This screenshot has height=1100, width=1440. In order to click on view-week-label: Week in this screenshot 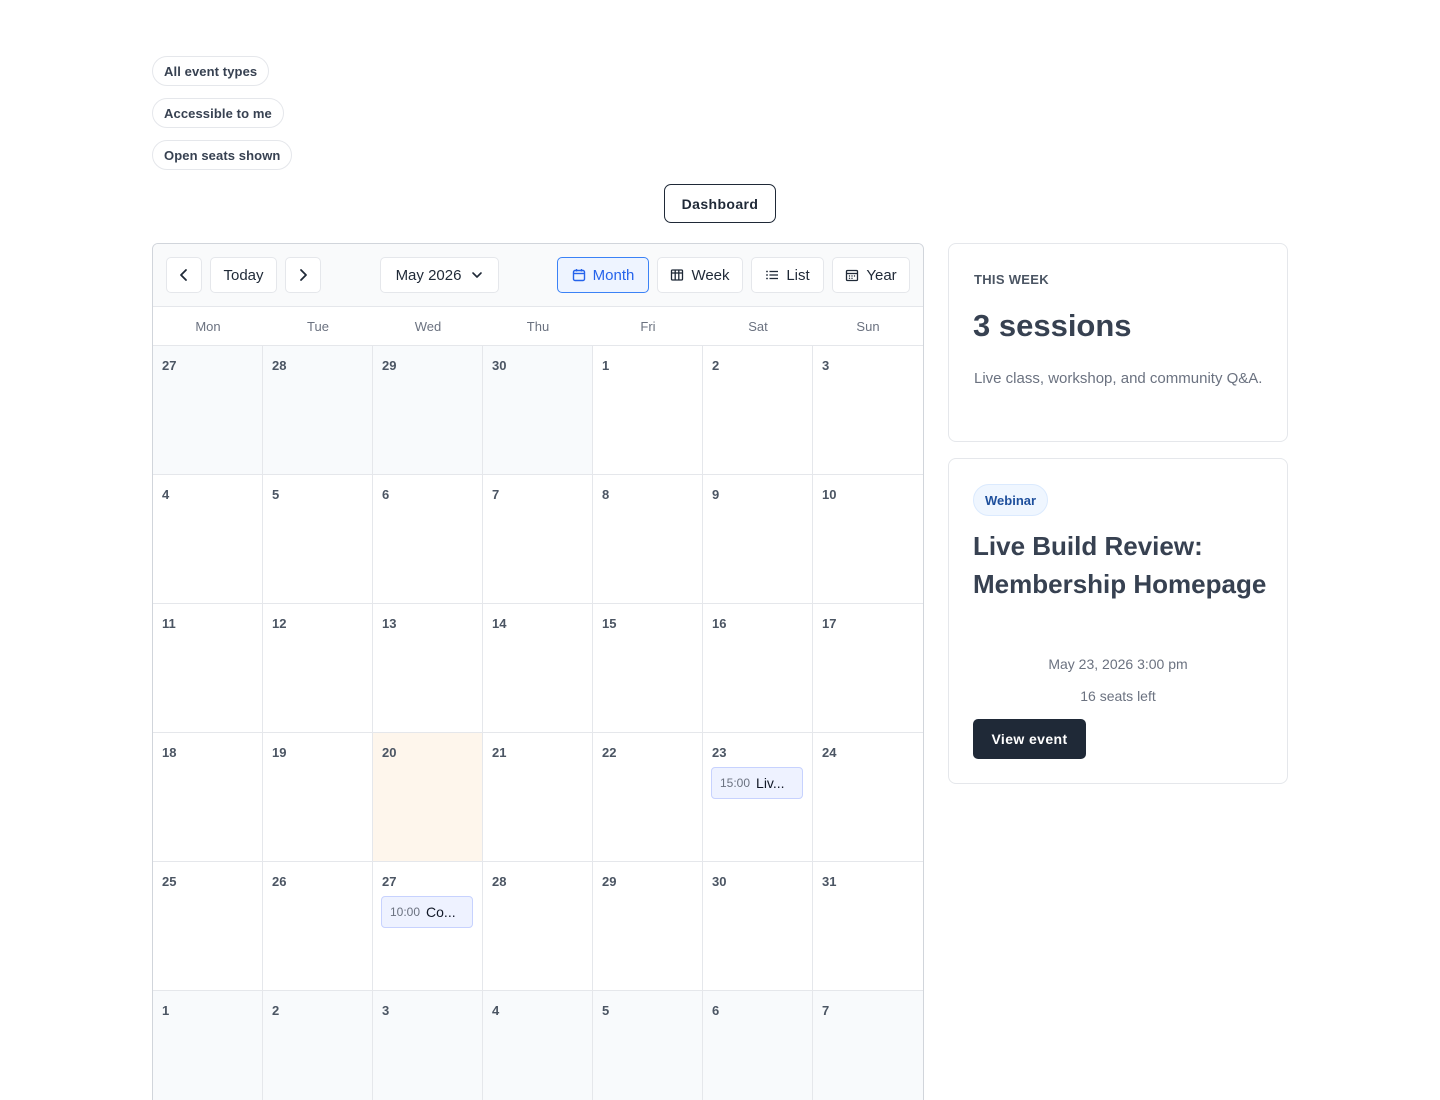, I will do `click(710, 275)`.